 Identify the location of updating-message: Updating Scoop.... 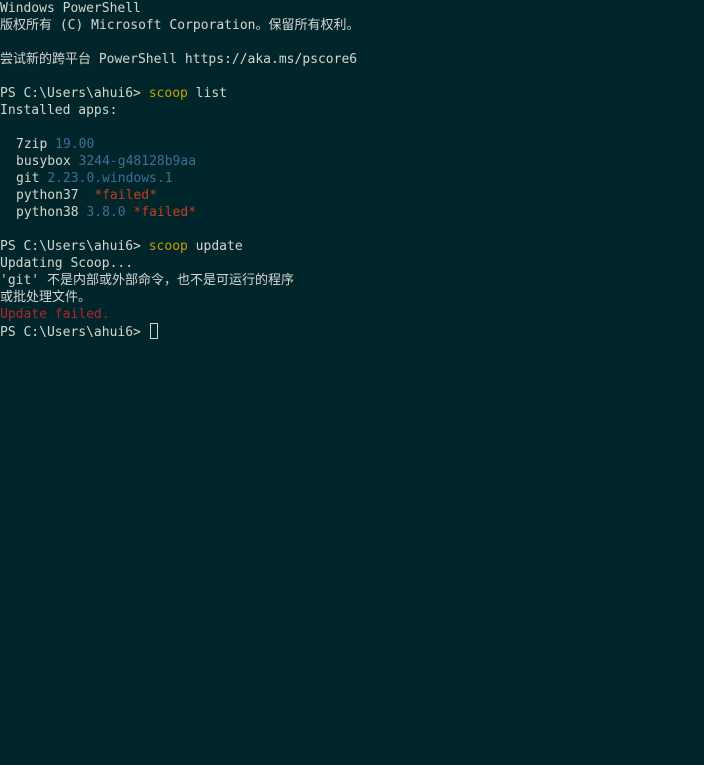
(67, 263).